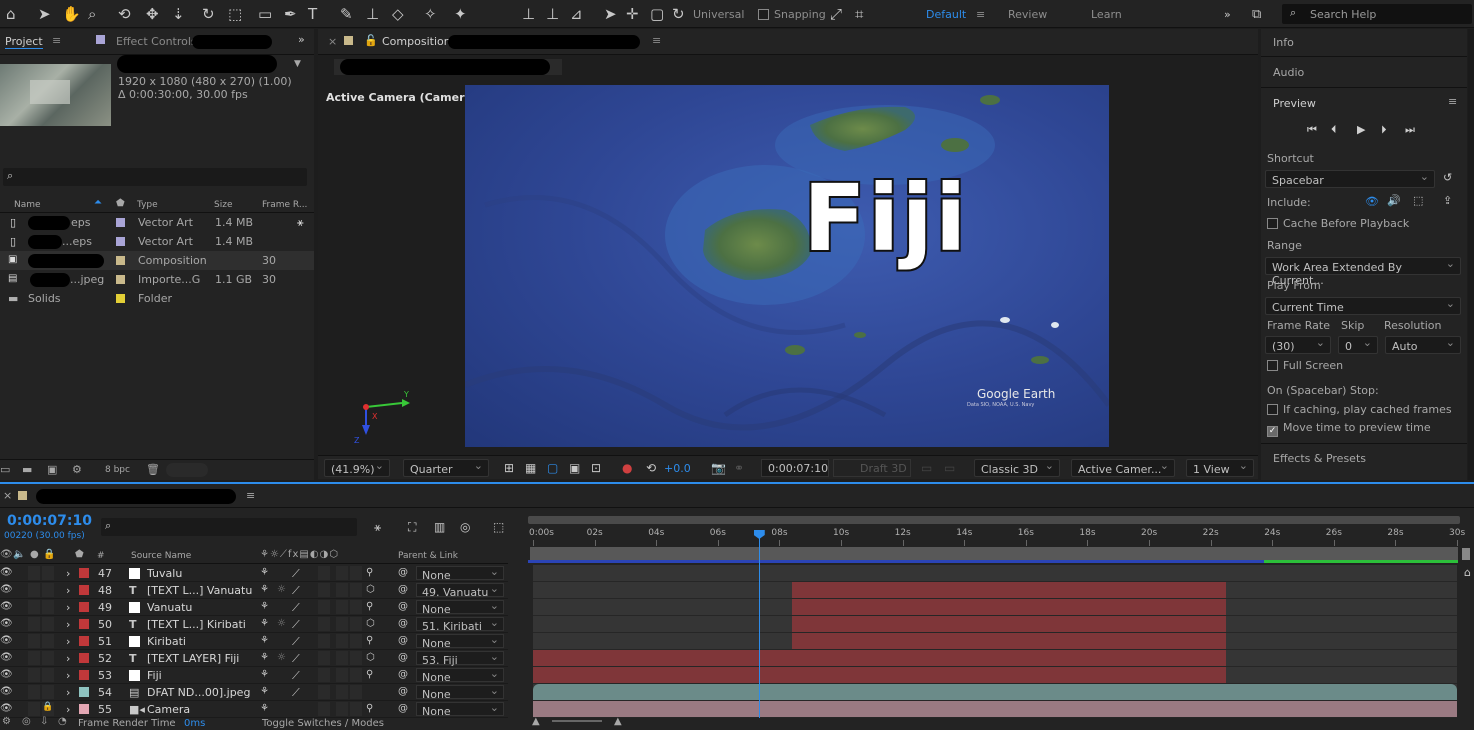  What do you see at coordinates (27, 469) in the screenshot?
I see `new-folder-icon: ▬` at bounding box center [27, 469].